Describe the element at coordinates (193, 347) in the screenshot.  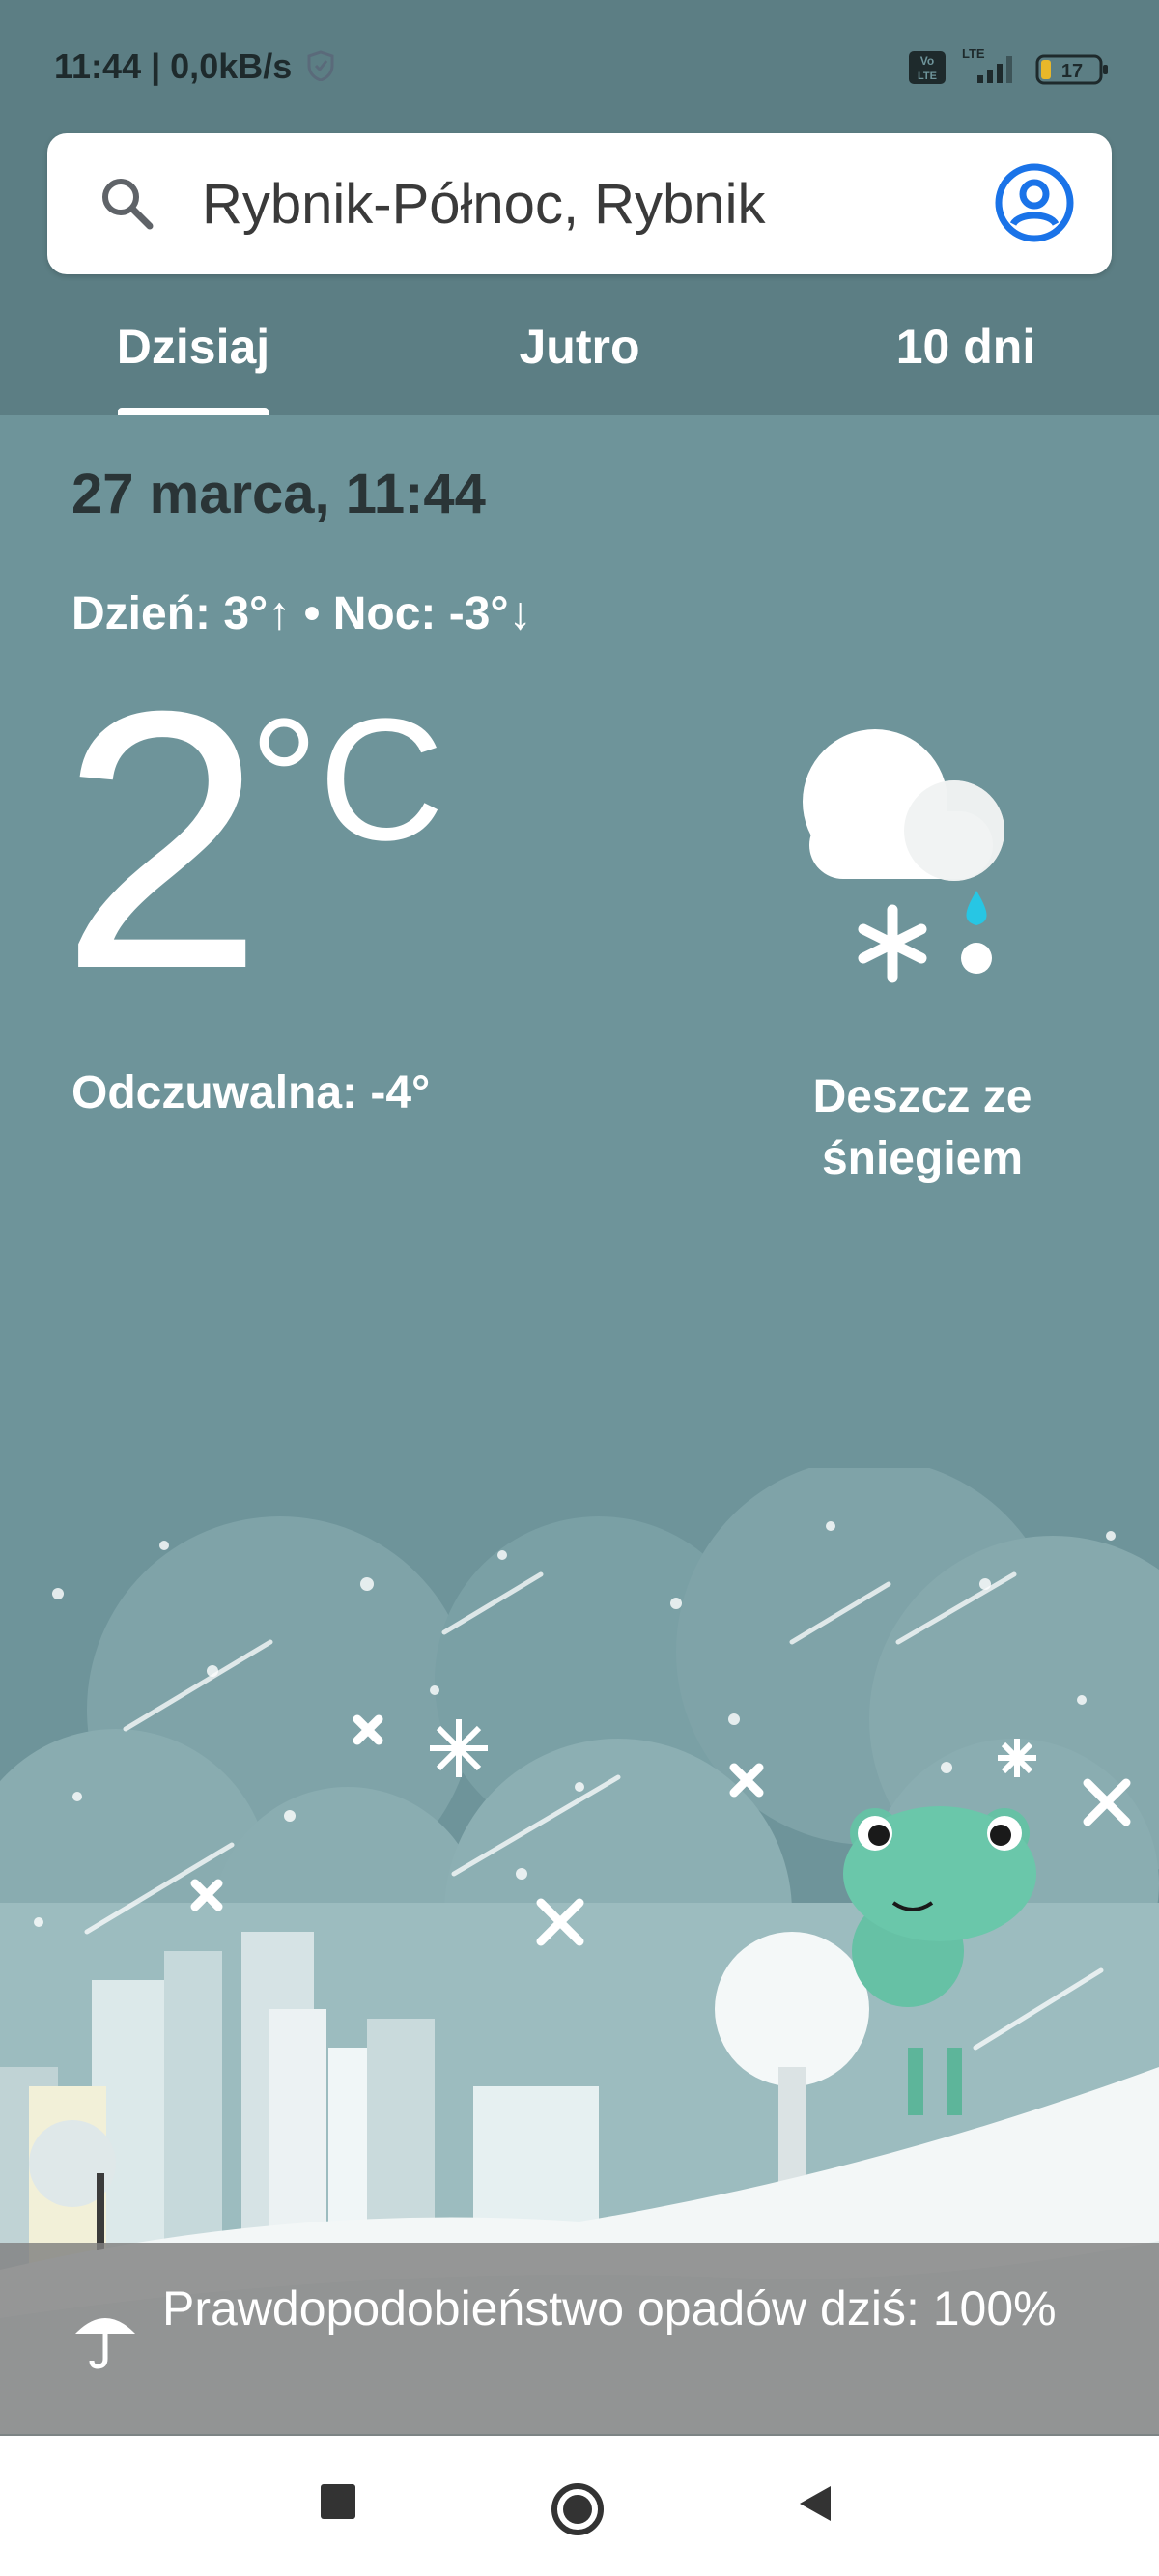
I see `tab-today: Dzisiaj` at that location.